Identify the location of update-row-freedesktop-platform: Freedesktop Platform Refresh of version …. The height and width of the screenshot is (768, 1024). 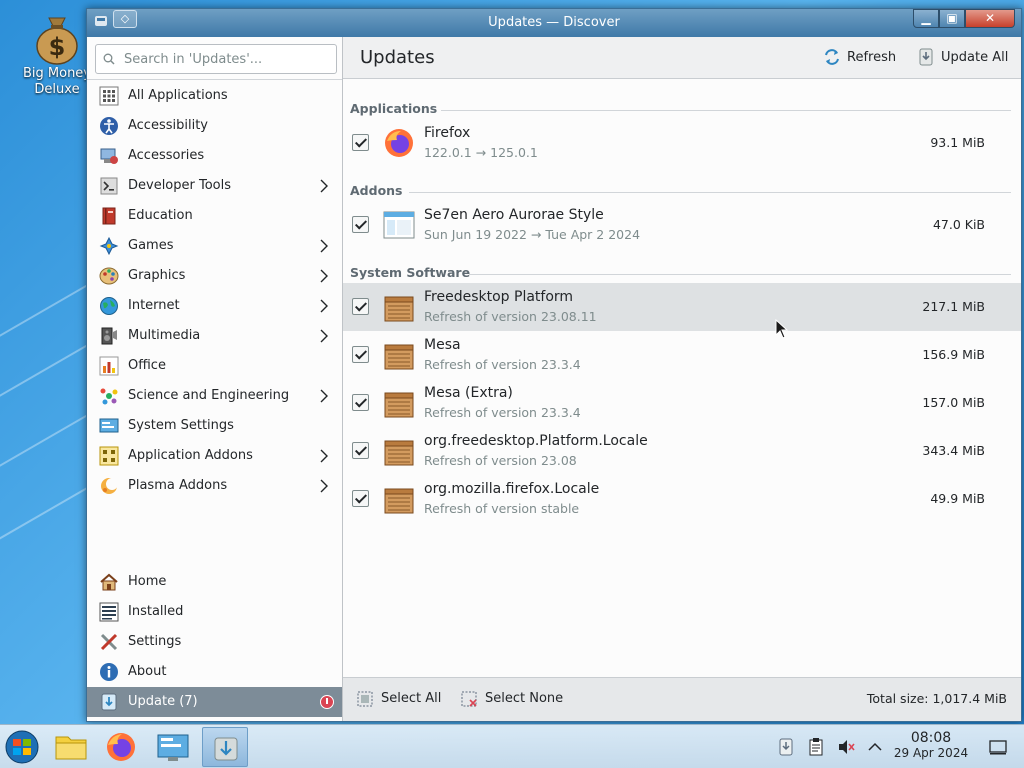
(682, 307).